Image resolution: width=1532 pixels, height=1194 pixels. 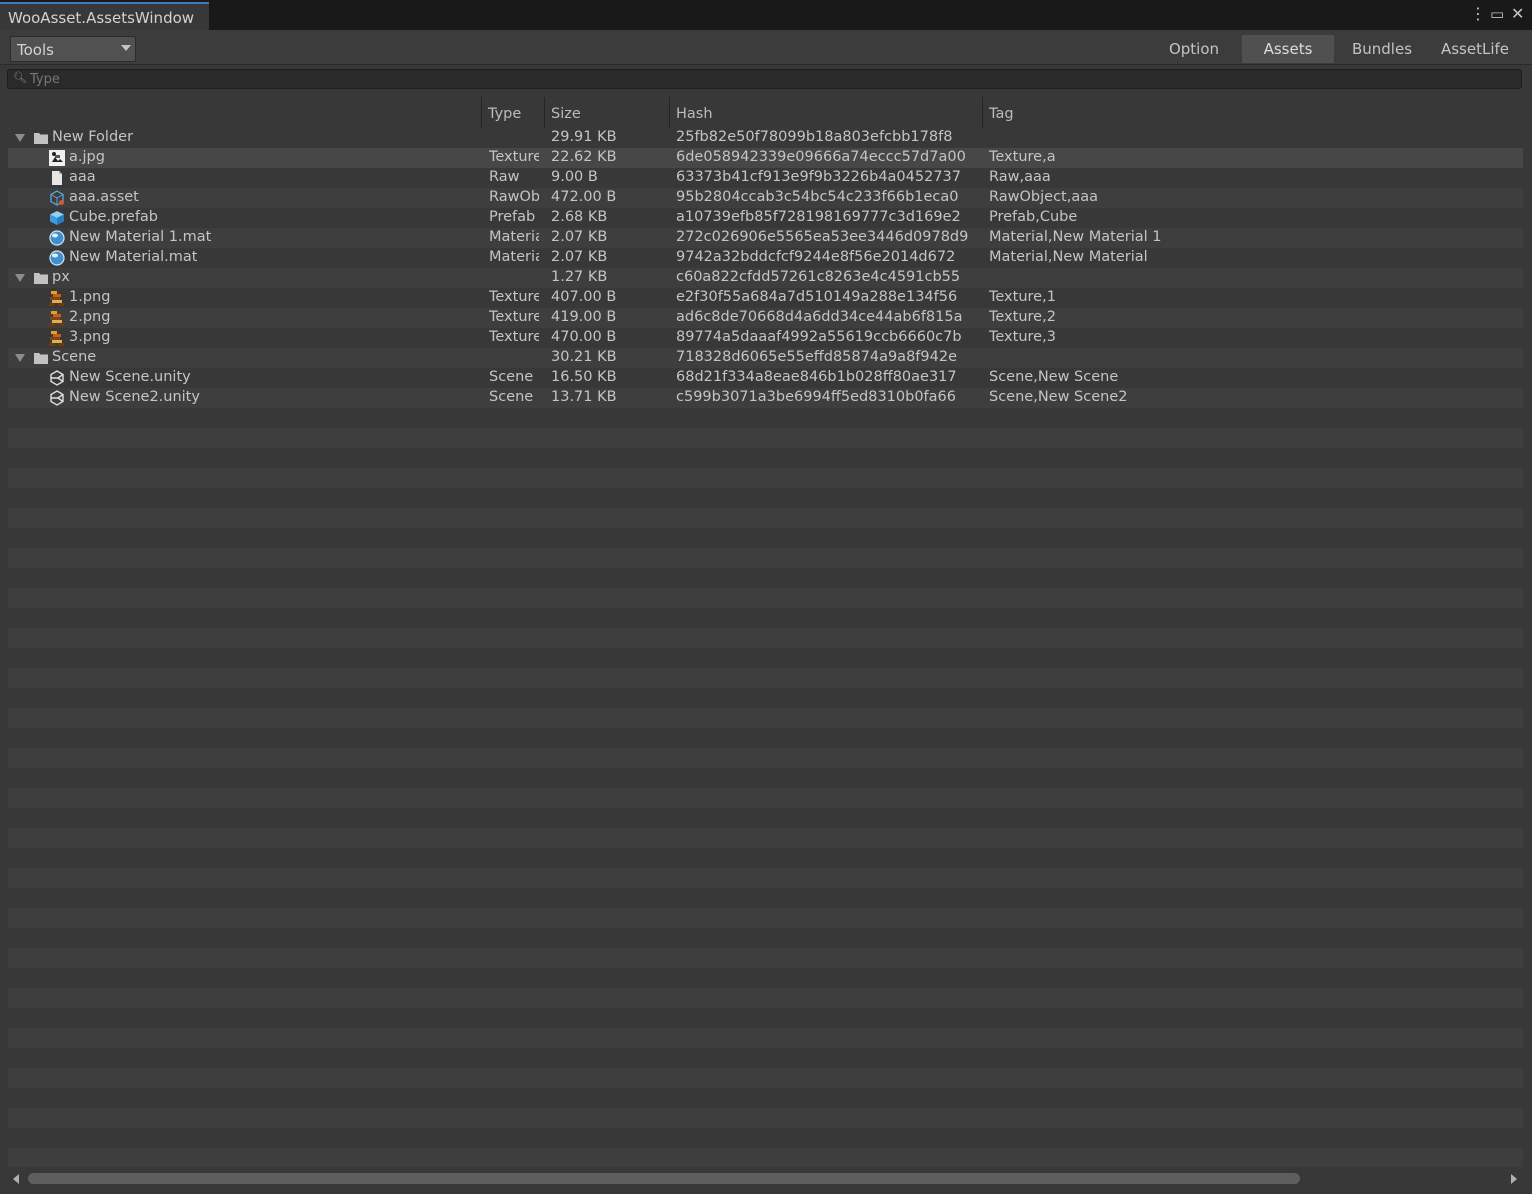 I want to click on horizontal-scrollbar, so click(x=765, y=1178).